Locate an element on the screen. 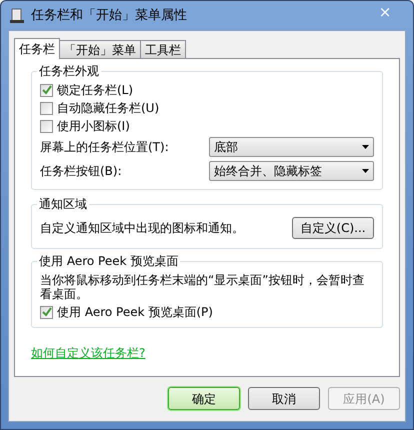 This screenshot has height=430, width=414. tab: 工具栏 is located at coordinates (163, 49).